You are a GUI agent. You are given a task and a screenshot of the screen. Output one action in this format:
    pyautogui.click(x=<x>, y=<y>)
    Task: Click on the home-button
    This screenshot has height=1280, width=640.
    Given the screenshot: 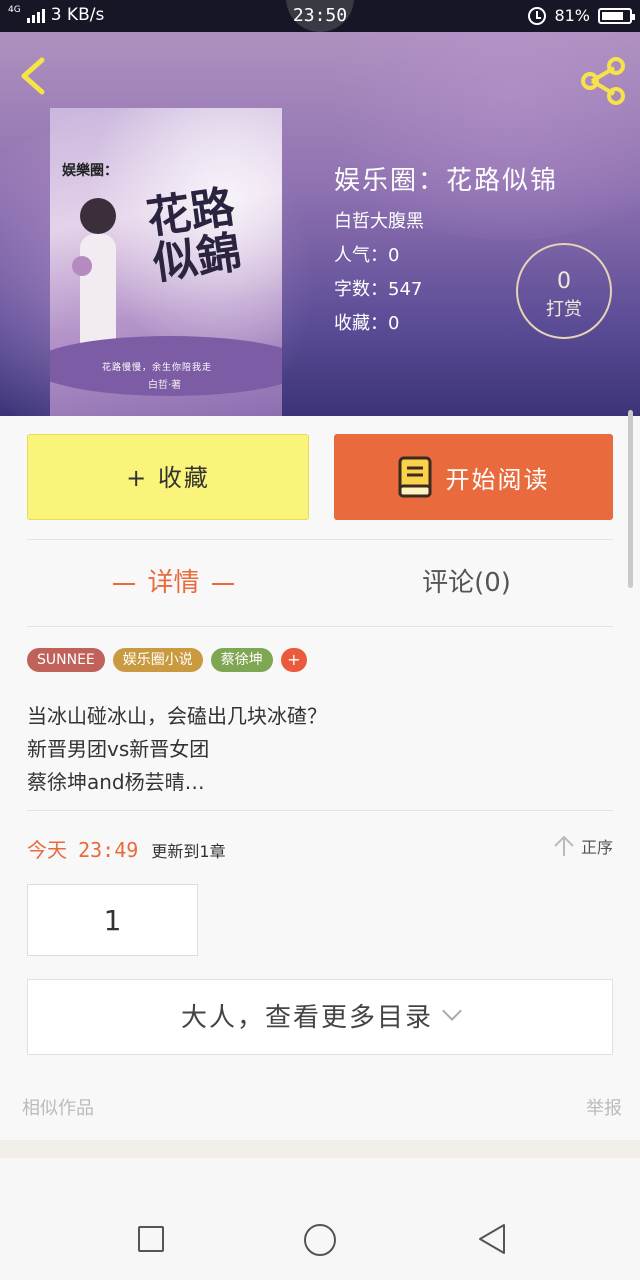 What is the action you would take?
    pyautogui.click(x=320, y=1240)
    